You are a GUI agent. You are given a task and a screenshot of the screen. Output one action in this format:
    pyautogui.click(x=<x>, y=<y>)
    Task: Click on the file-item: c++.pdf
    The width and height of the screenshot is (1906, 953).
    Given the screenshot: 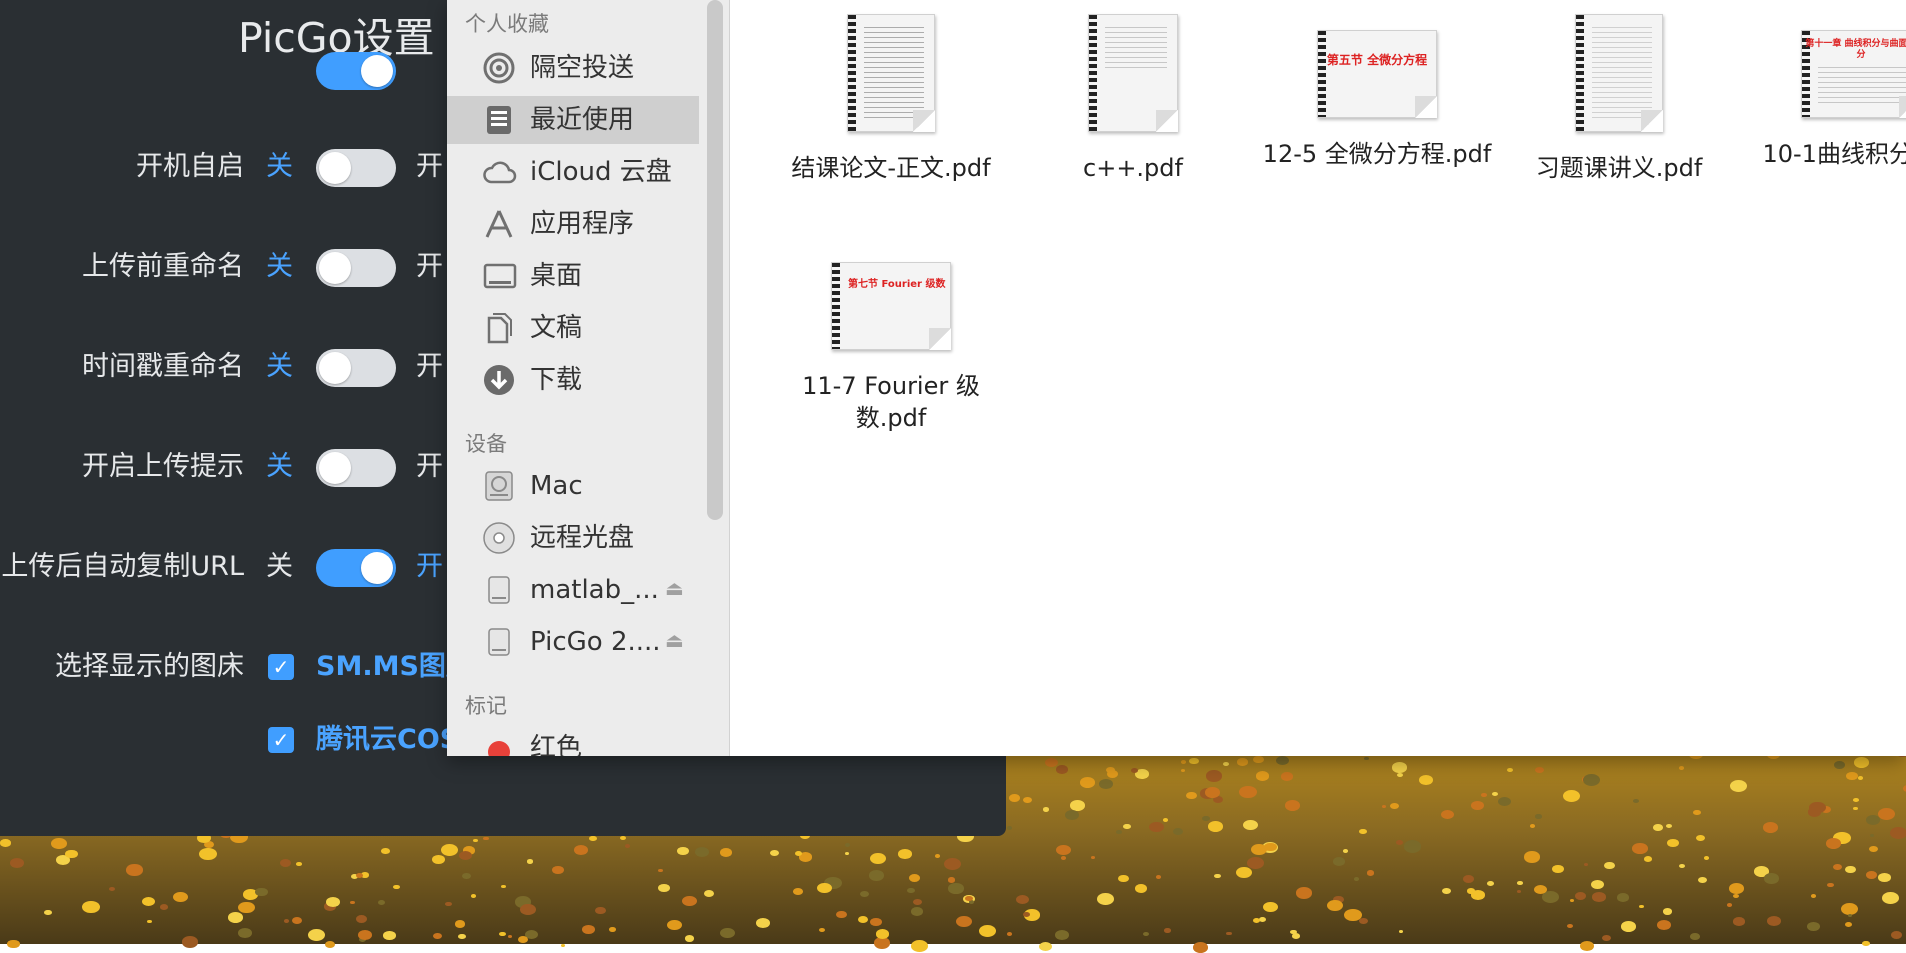 What is the action you would take?
    pyautogui.click(x=1133, y=99)
    